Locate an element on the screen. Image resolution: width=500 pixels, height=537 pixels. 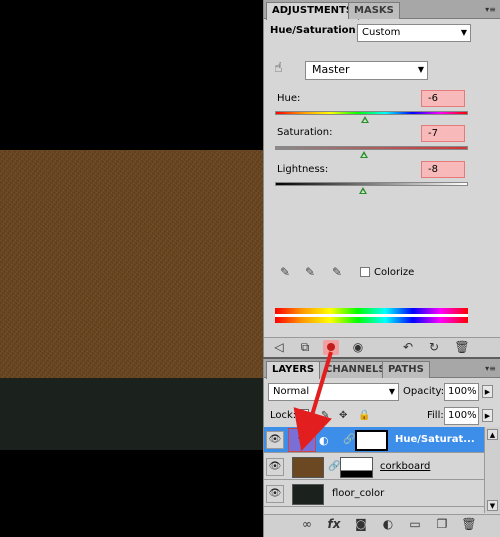
new-adjustment-layer-icon: ◐ is located at coordinates (388, 524).